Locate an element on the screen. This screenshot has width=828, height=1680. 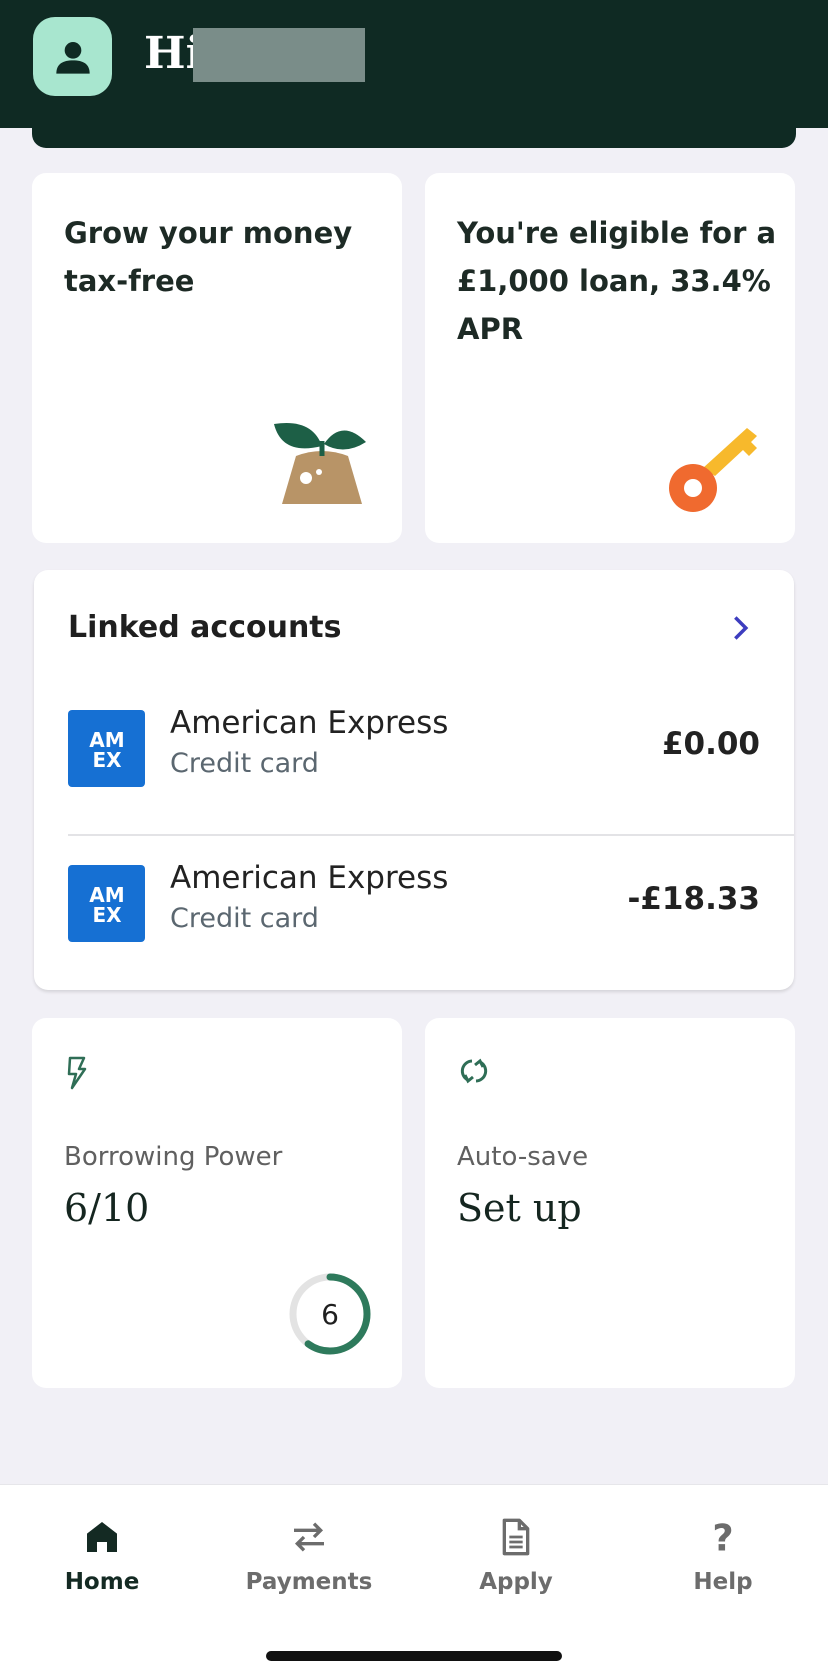
person-icon is located at coordinates (72, 57).